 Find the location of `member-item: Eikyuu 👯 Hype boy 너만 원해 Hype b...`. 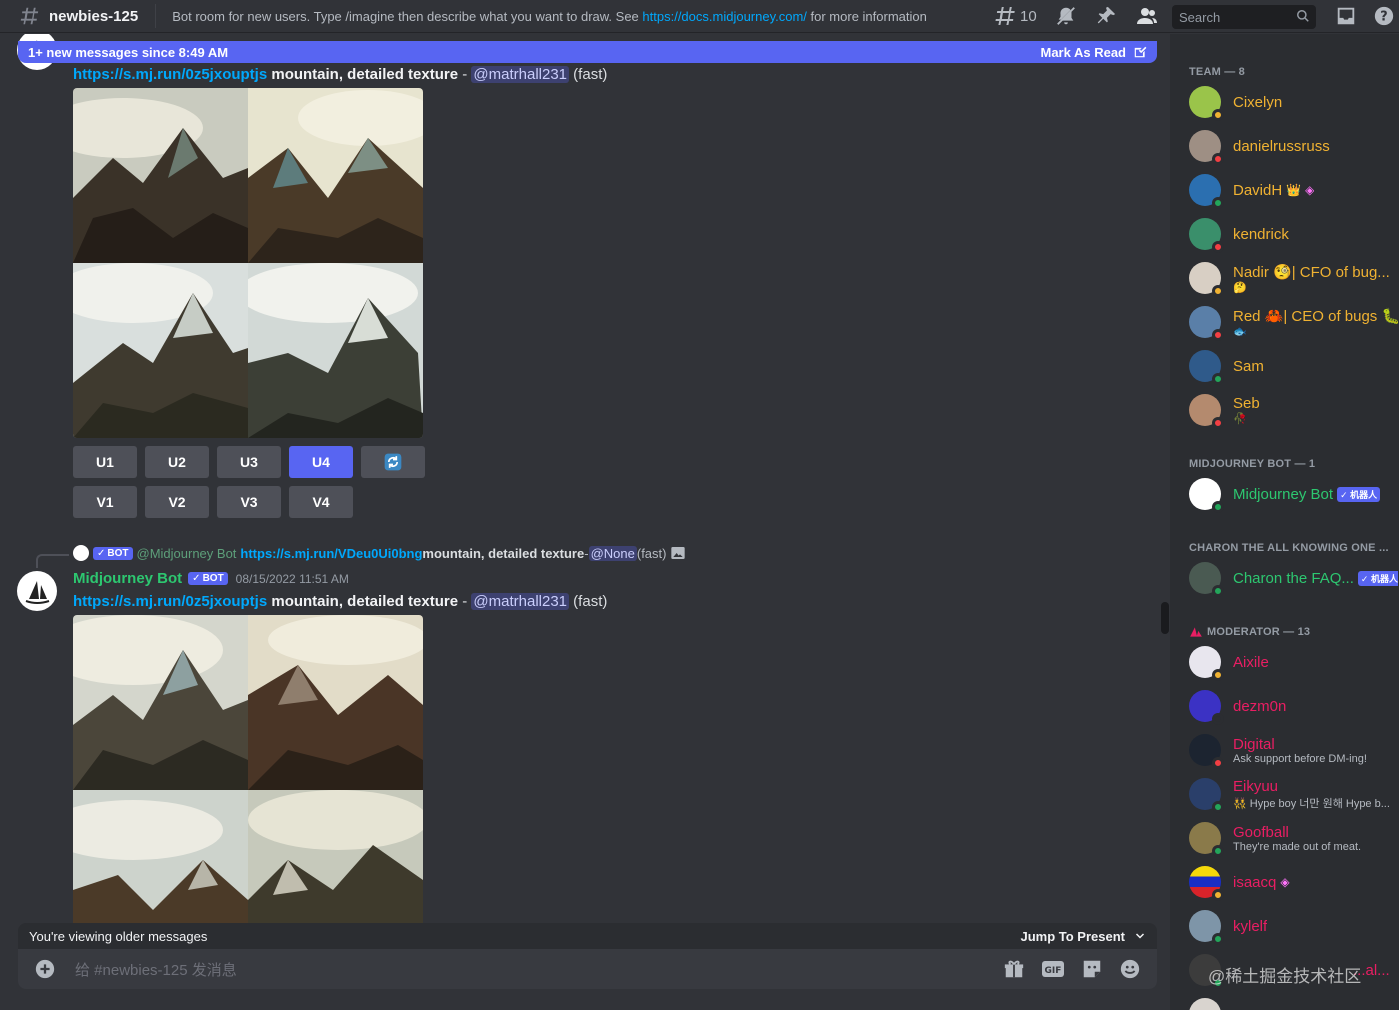

member-item: Eikyuu 👯 Hype boy 너만 원해 Hype b... is located at coordinates (1294, 794).